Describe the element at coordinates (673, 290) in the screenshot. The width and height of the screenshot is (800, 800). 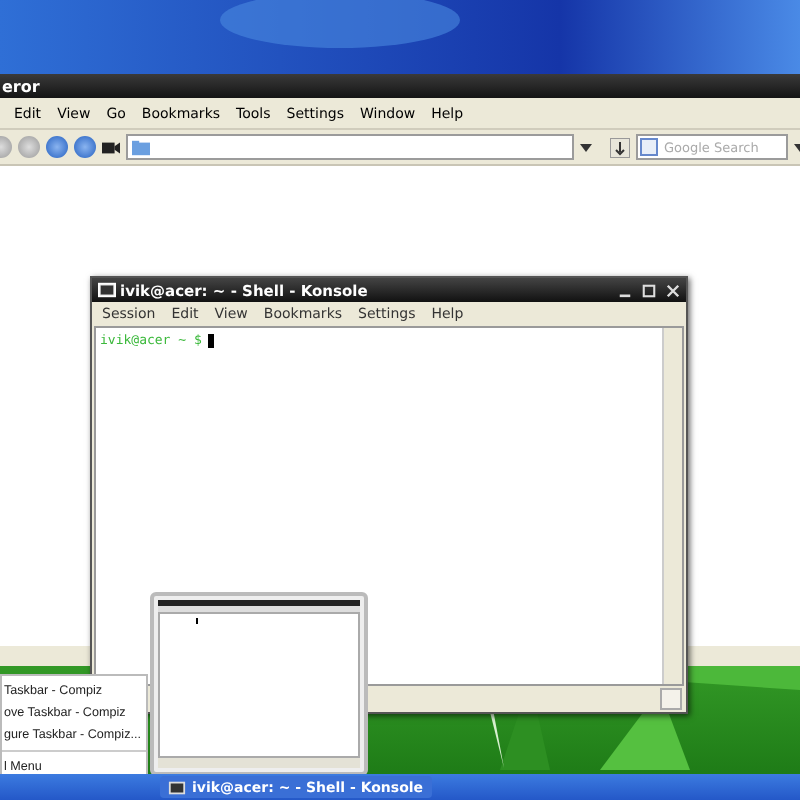
I see `close-icon` at that location.